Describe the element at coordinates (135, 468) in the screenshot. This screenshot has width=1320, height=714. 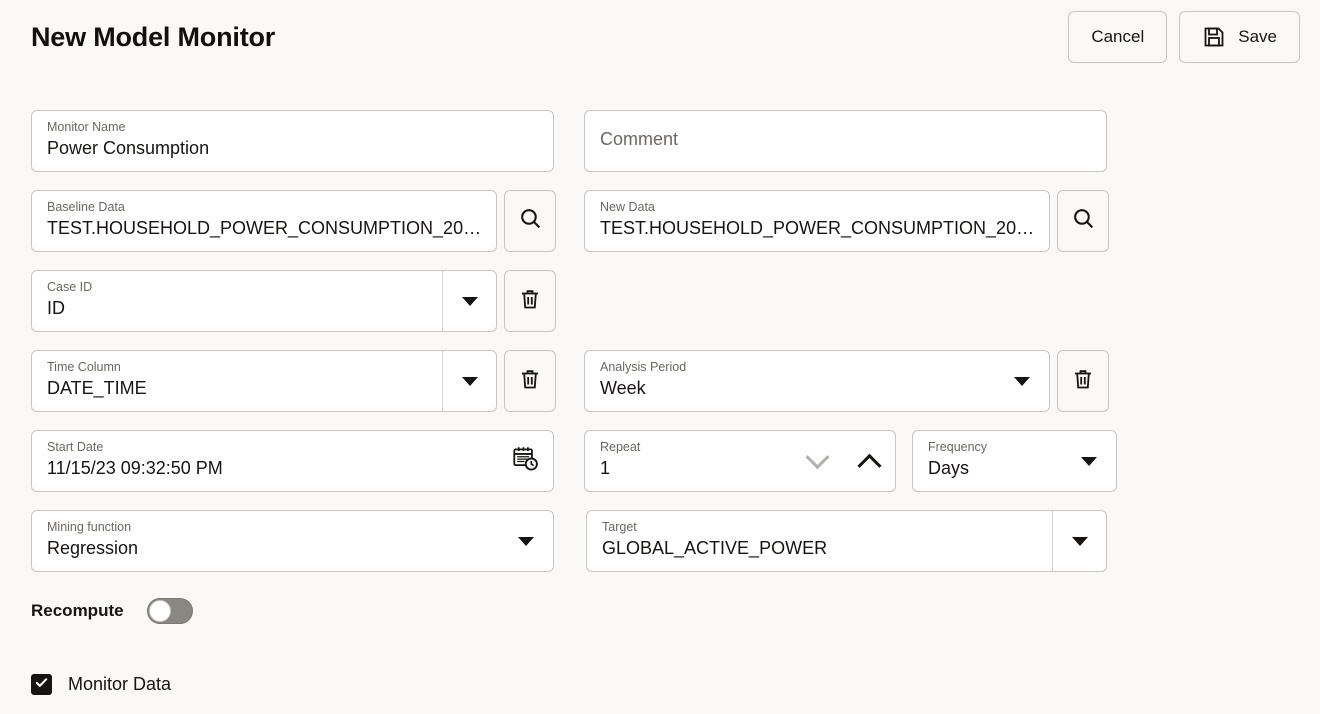
I see `start-date-value: 11/15/23 09:32:50 PM` at that location.